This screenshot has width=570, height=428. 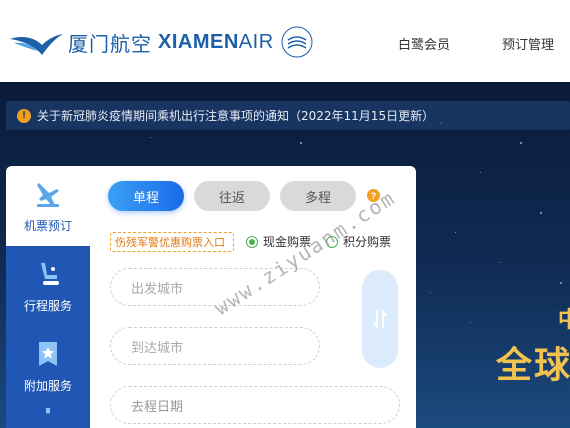 I want to click on swap-arrows-icon, so click(x=380, y=319).